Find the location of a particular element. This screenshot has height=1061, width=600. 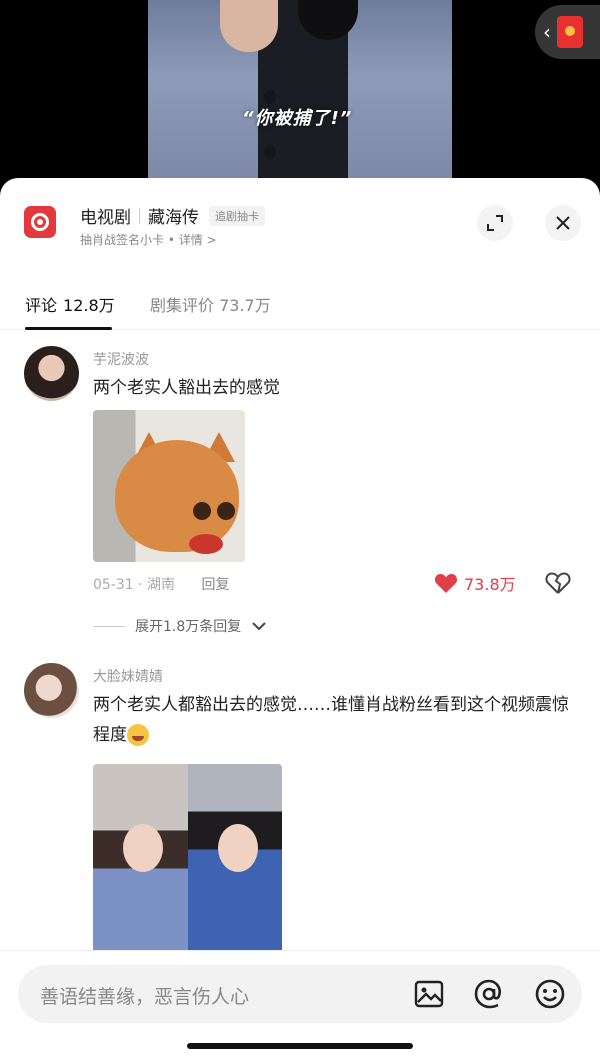

comment-image-photo is located at coordinates (187, 859).